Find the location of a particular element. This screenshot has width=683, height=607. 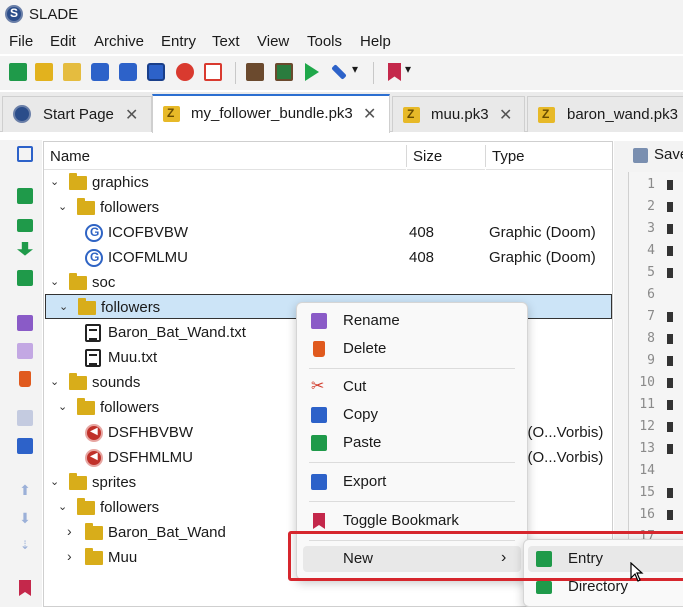

menu-separator is located at coordinates (412, 501).